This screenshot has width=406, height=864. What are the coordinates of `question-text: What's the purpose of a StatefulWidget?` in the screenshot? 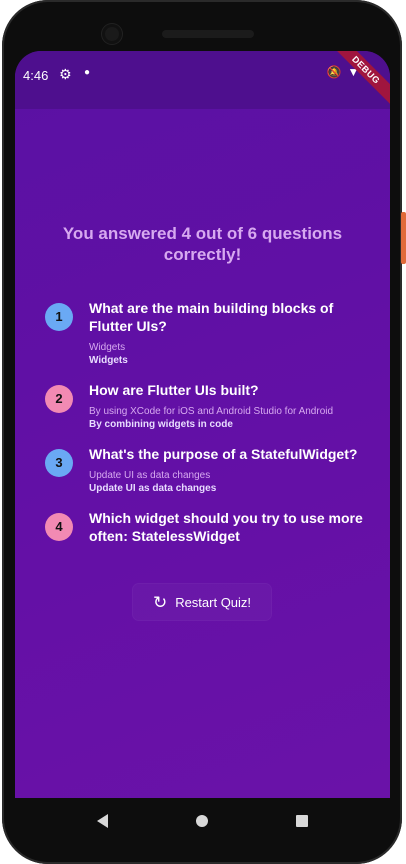 It's located at (223, 454).